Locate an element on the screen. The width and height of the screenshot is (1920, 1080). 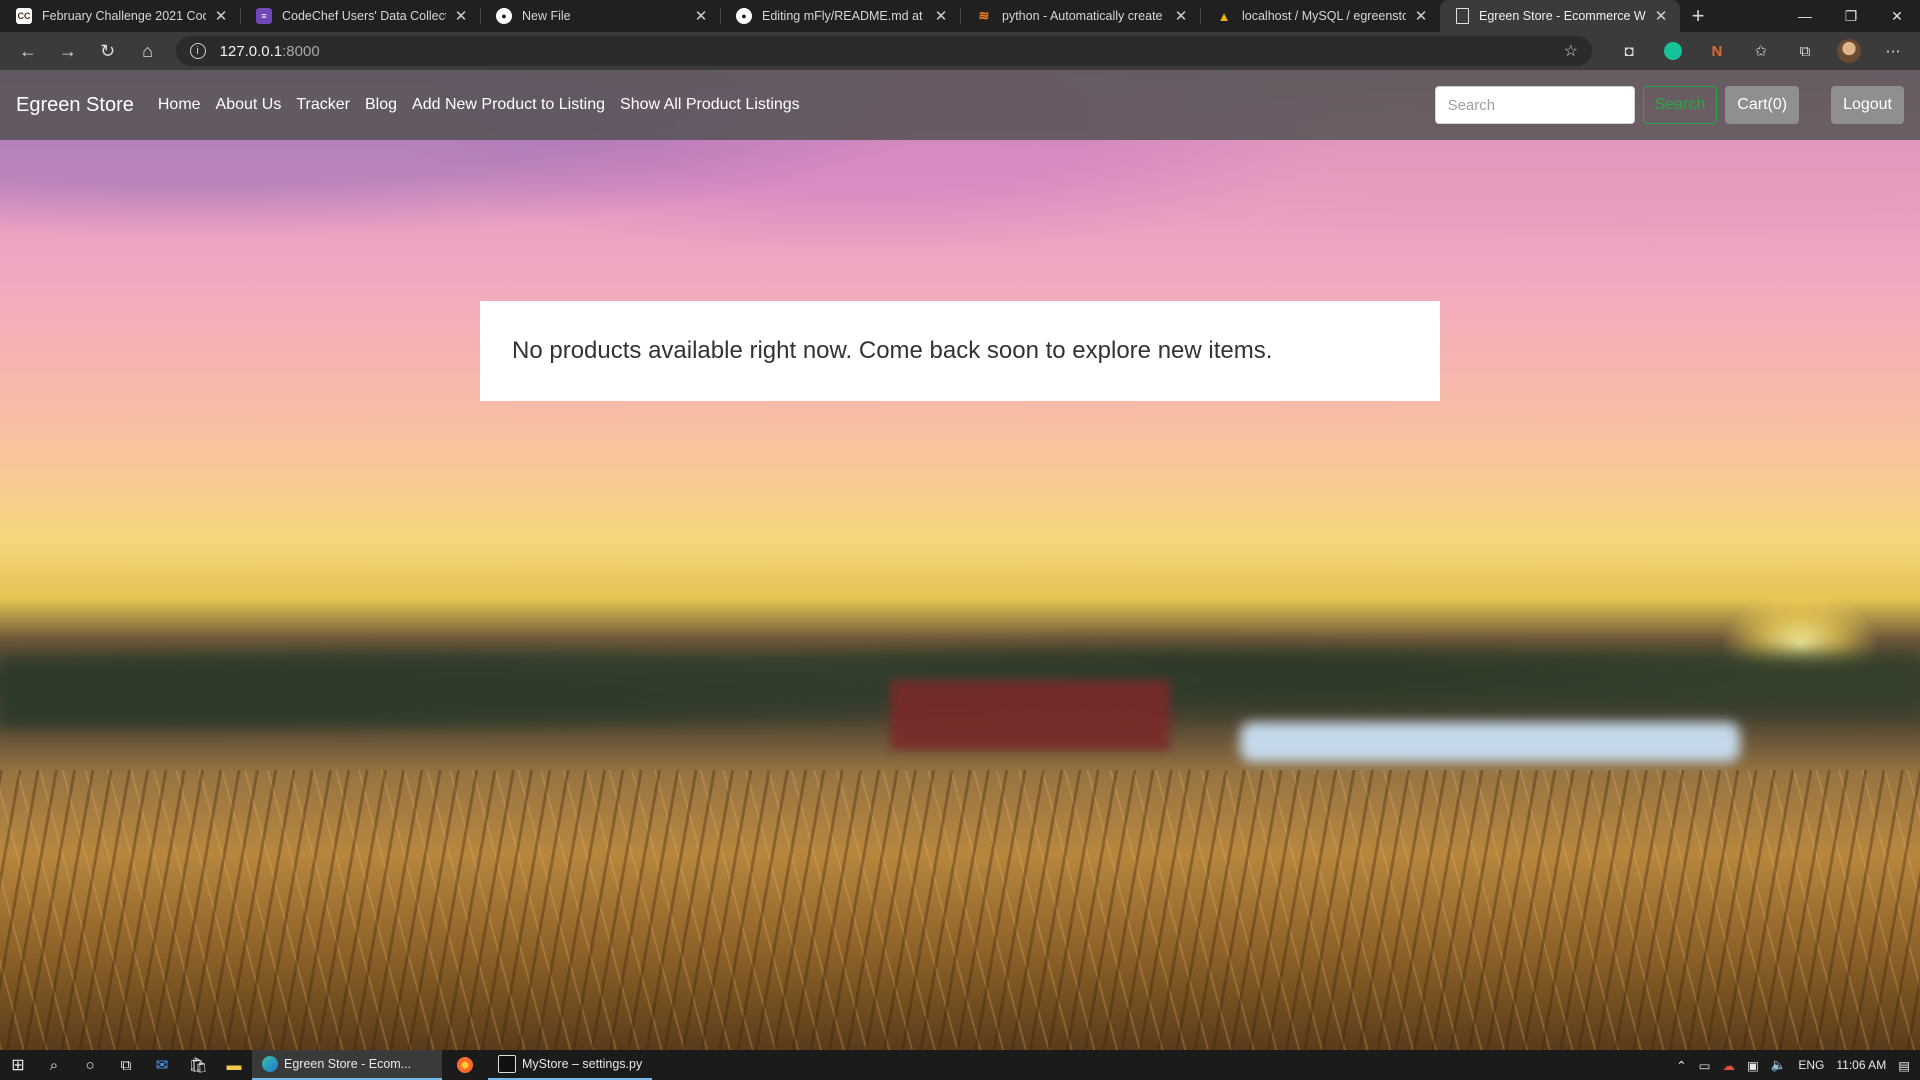
taskbar-app-pycharm: MyStore – settings.py is located at coordinates (570, 1065).